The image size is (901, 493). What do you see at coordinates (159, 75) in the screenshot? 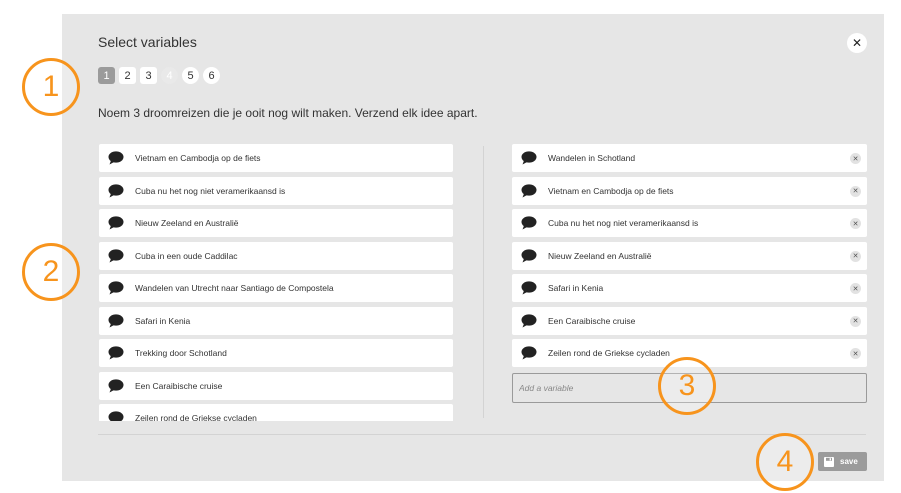
I see `pagination: 1 2 3 4 5 6` at bounding box center [159, 75].